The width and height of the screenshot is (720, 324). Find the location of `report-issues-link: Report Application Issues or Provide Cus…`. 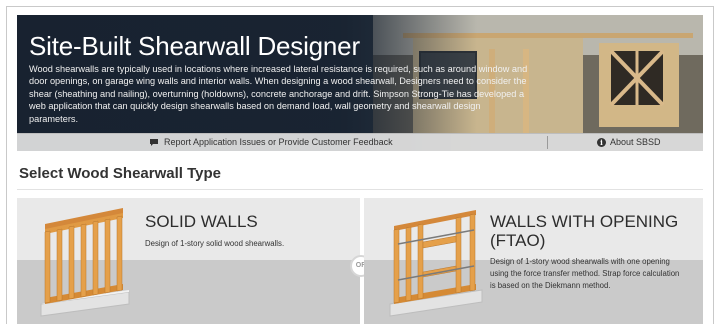

report-issues-link: Report Application Issues or Provide Cus… is located at coordinates (271, 142).